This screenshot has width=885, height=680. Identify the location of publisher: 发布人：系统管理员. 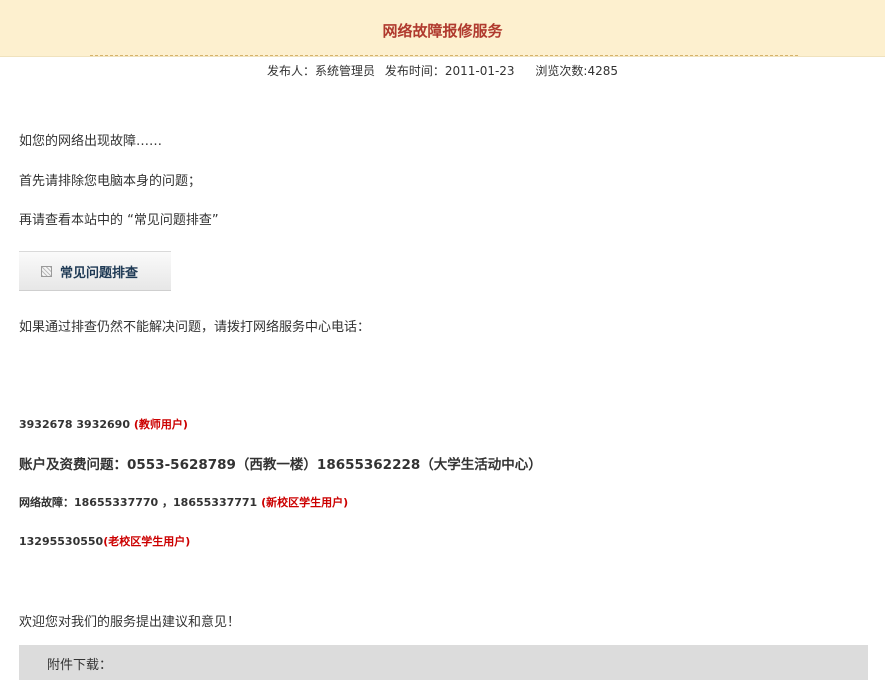
(320, 71).